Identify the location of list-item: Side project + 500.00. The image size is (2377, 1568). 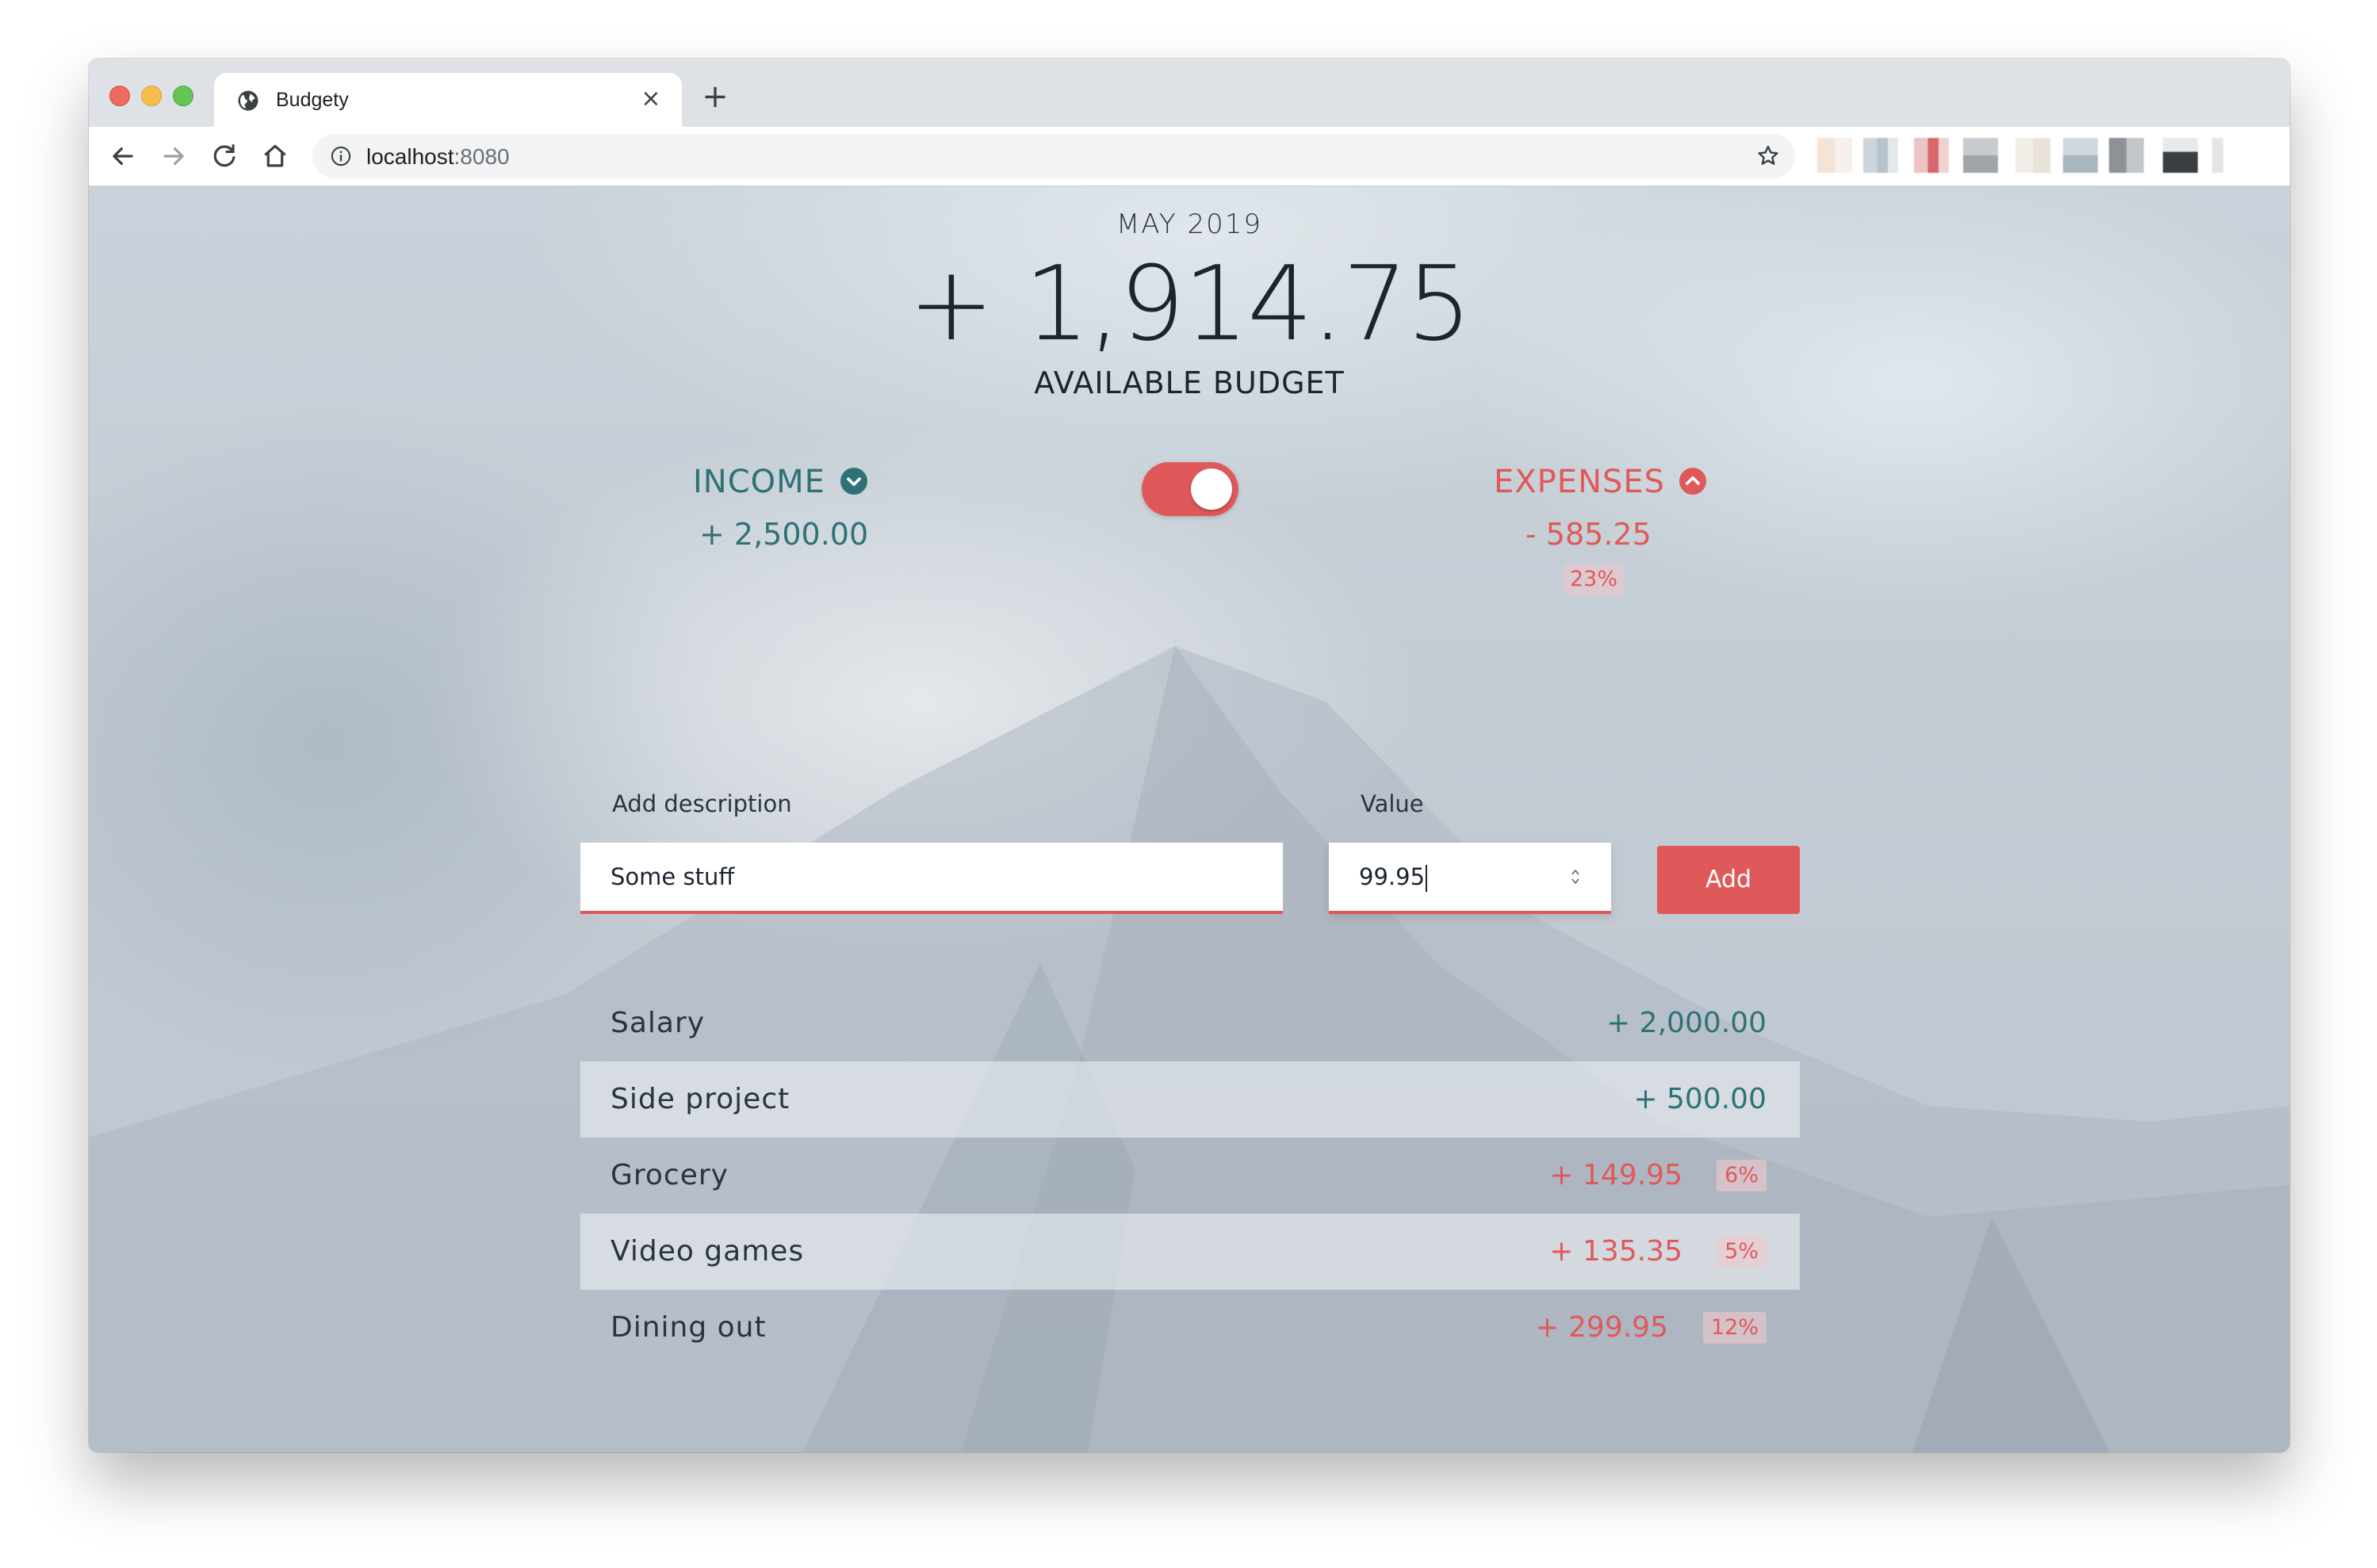
(1190, 1099).